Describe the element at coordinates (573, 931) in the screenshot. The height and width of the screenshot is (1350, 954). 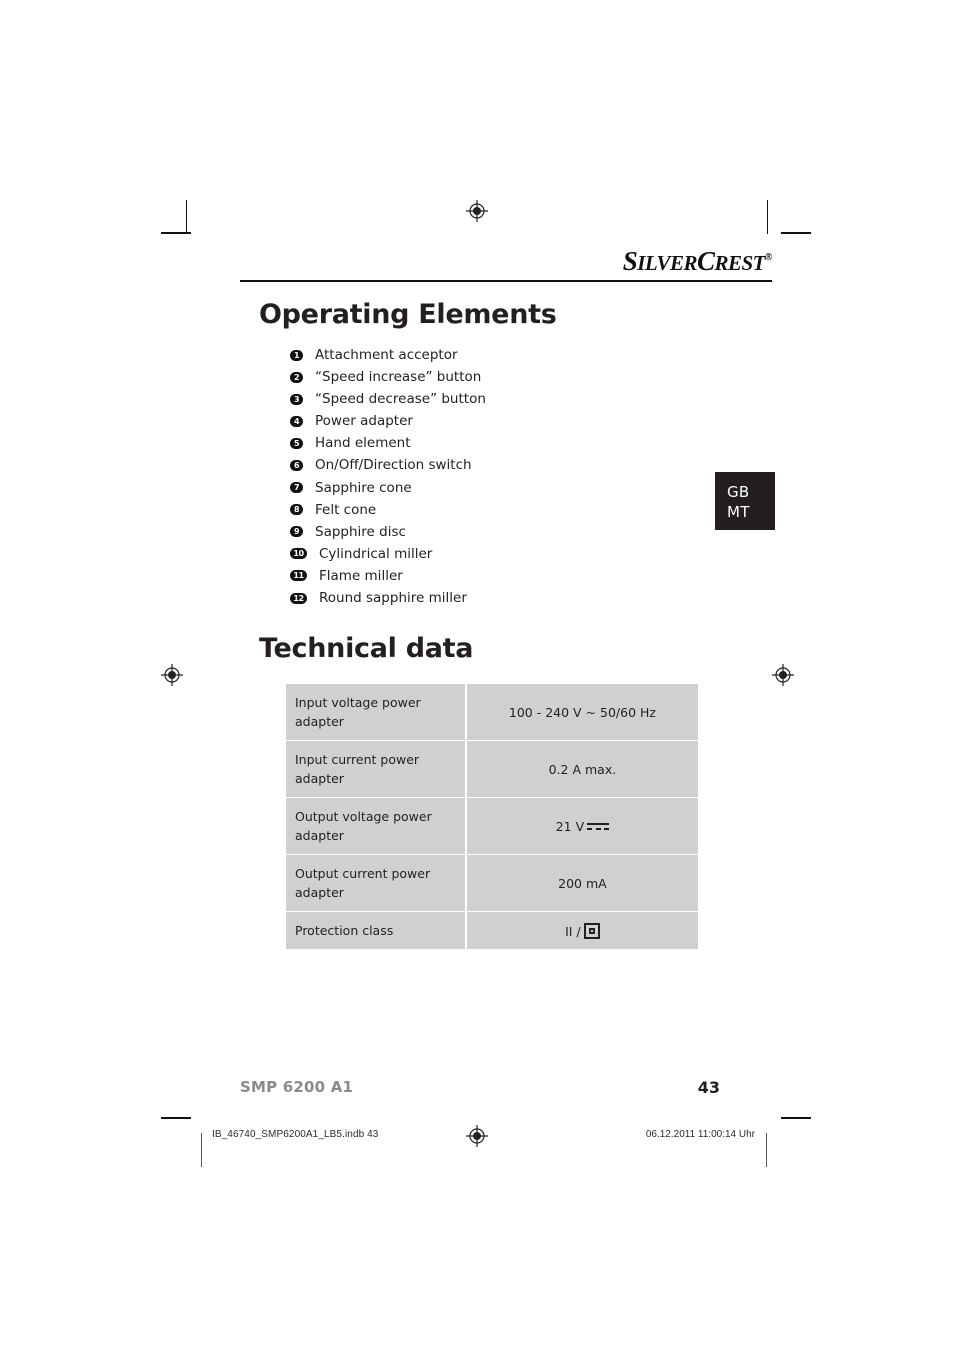
I see `value-text: II /` at that location.